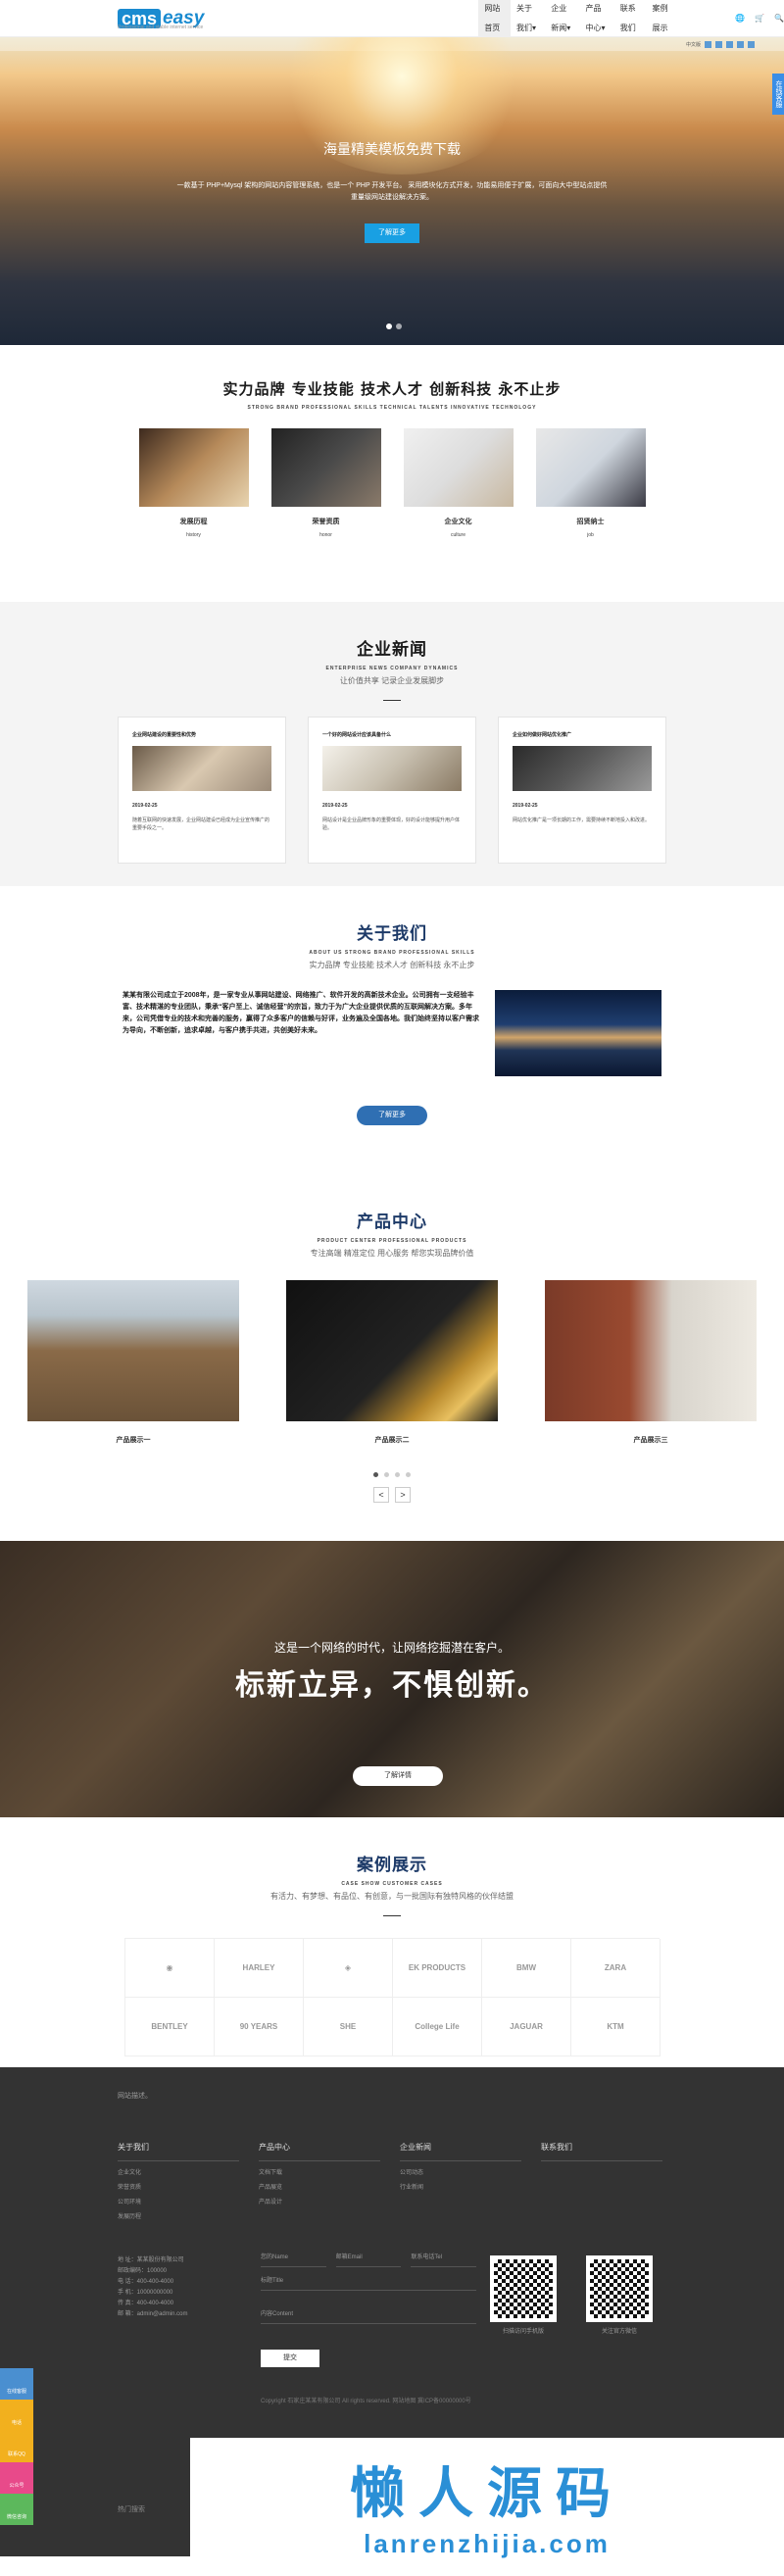 This screenshot has height=2576, width=784. What do you see at coordinates (391, 824) in the screenshot?
I see `news-excerpt: 网站设计是企业品牌形象的重要体现，好的设计能够提升用户体验。` at bounding box center [391, 824].